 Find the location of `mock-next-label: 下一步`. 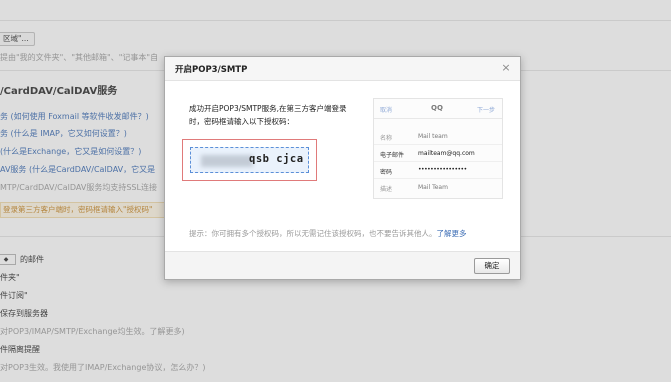

mock-next-label: 下一步 is located at coordinates (485, 110).